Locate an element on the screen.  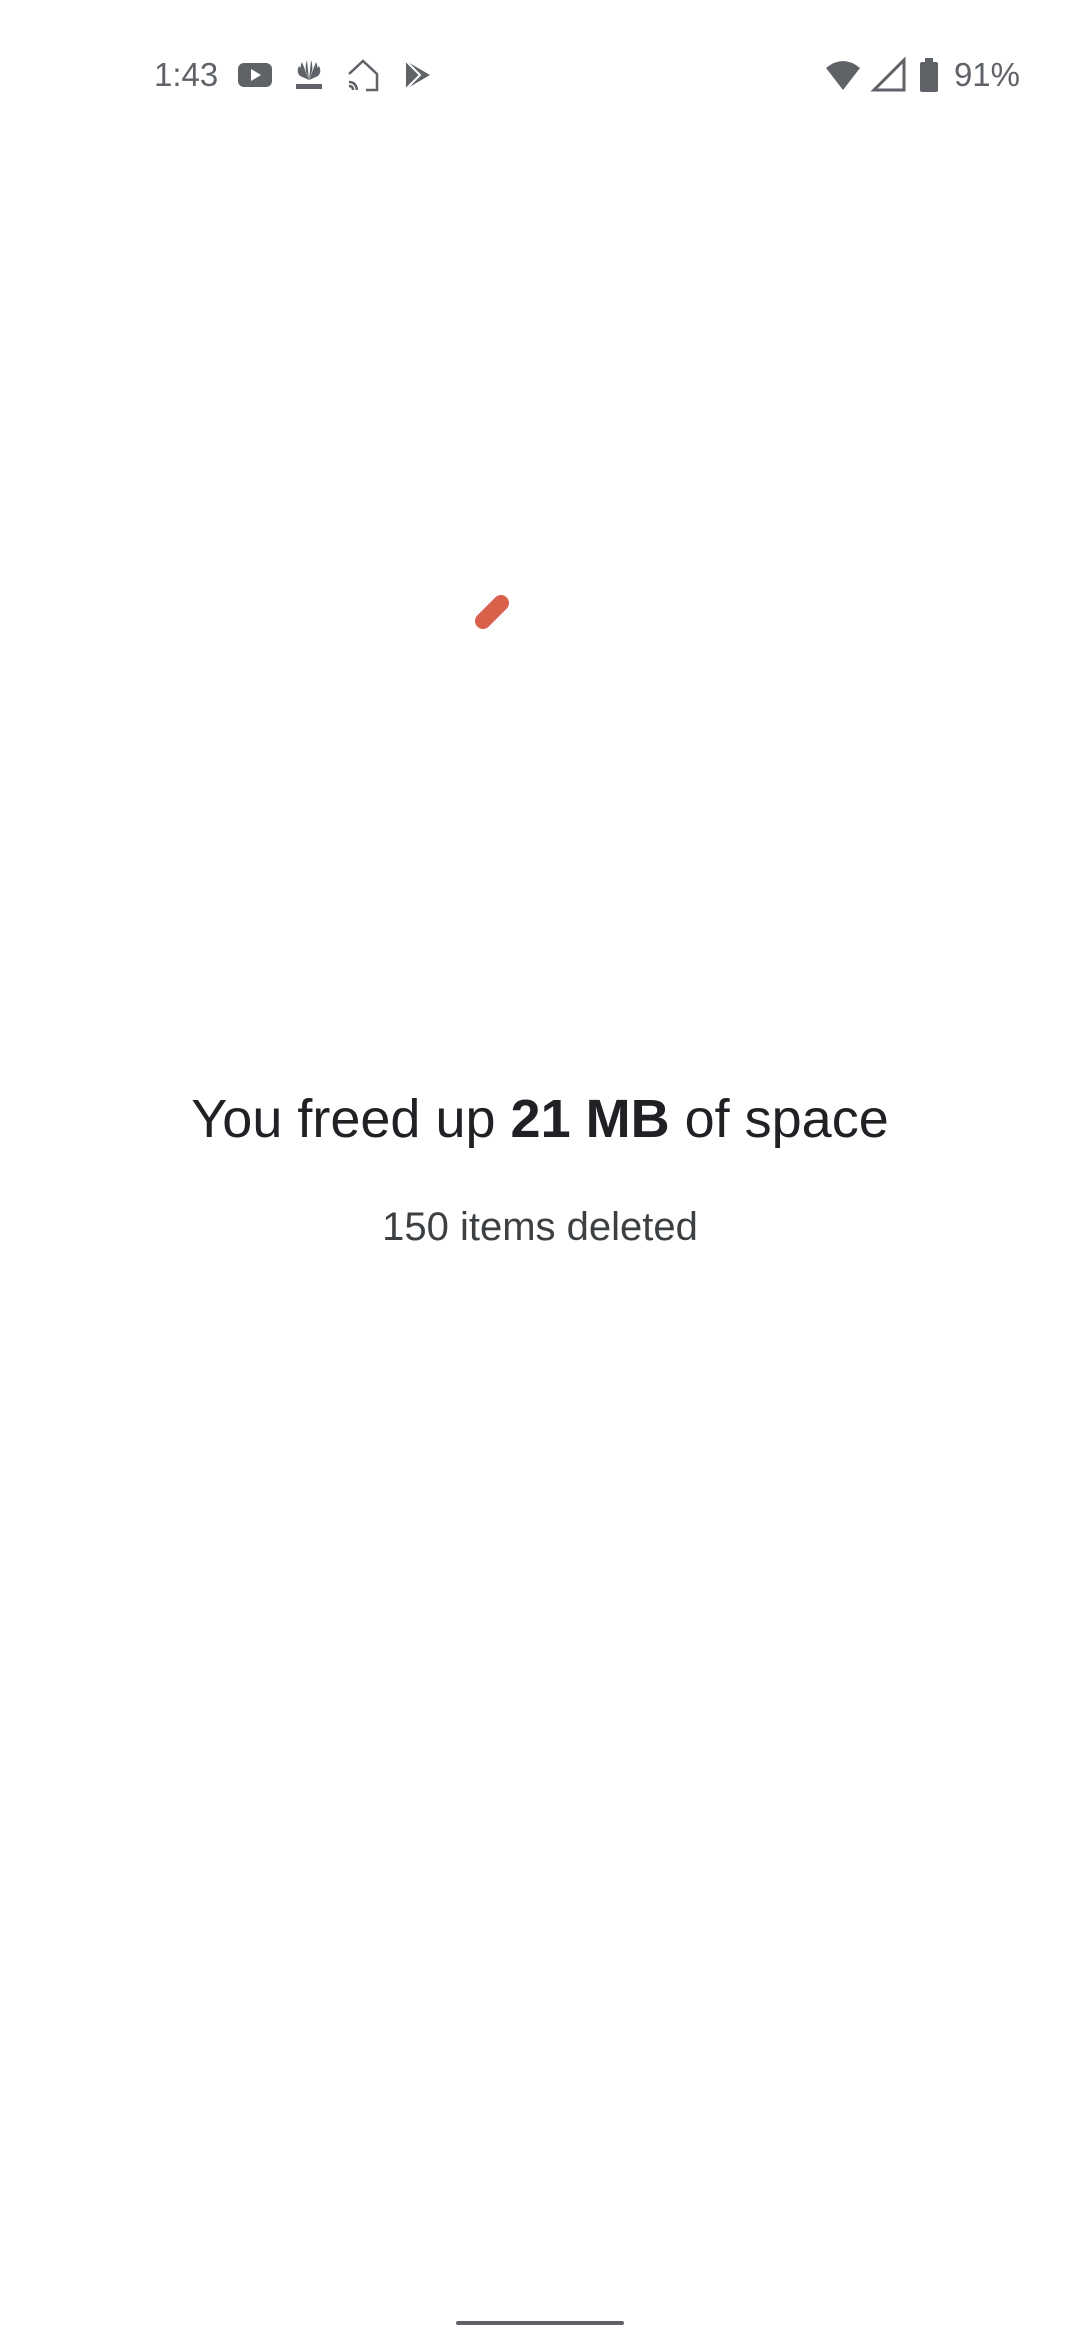
system-icons: 91% is located at coordinates (922, 75).